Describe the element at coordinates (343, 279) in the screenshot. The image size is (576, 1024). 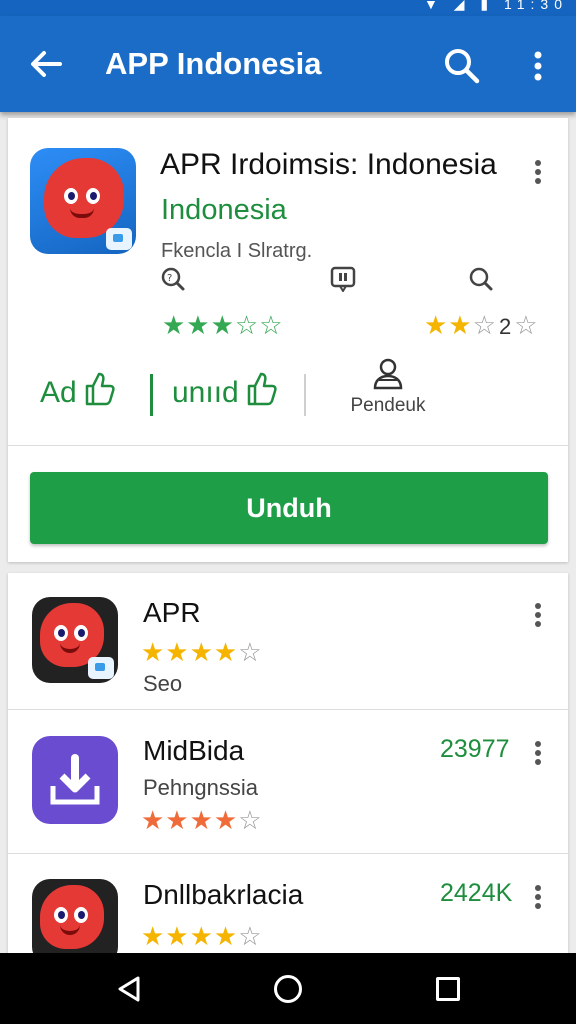
I see `message-icon` at that location.